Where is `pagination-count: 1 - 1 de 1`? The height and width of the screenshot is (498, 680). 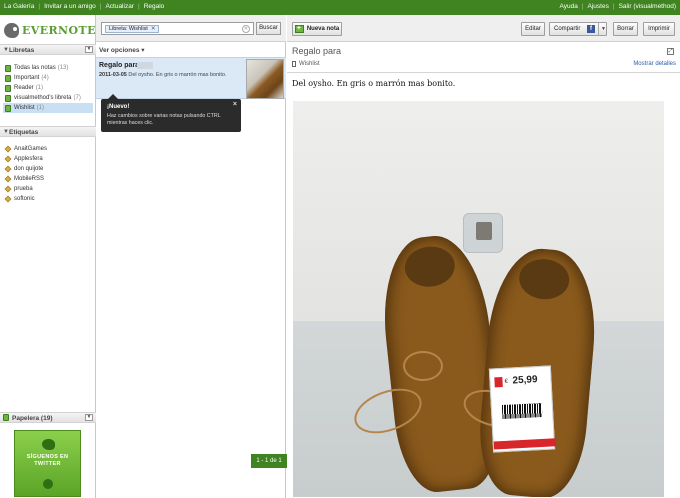 pagination-count: 1 - 1 de 1 is located at coordinates (269, 461).